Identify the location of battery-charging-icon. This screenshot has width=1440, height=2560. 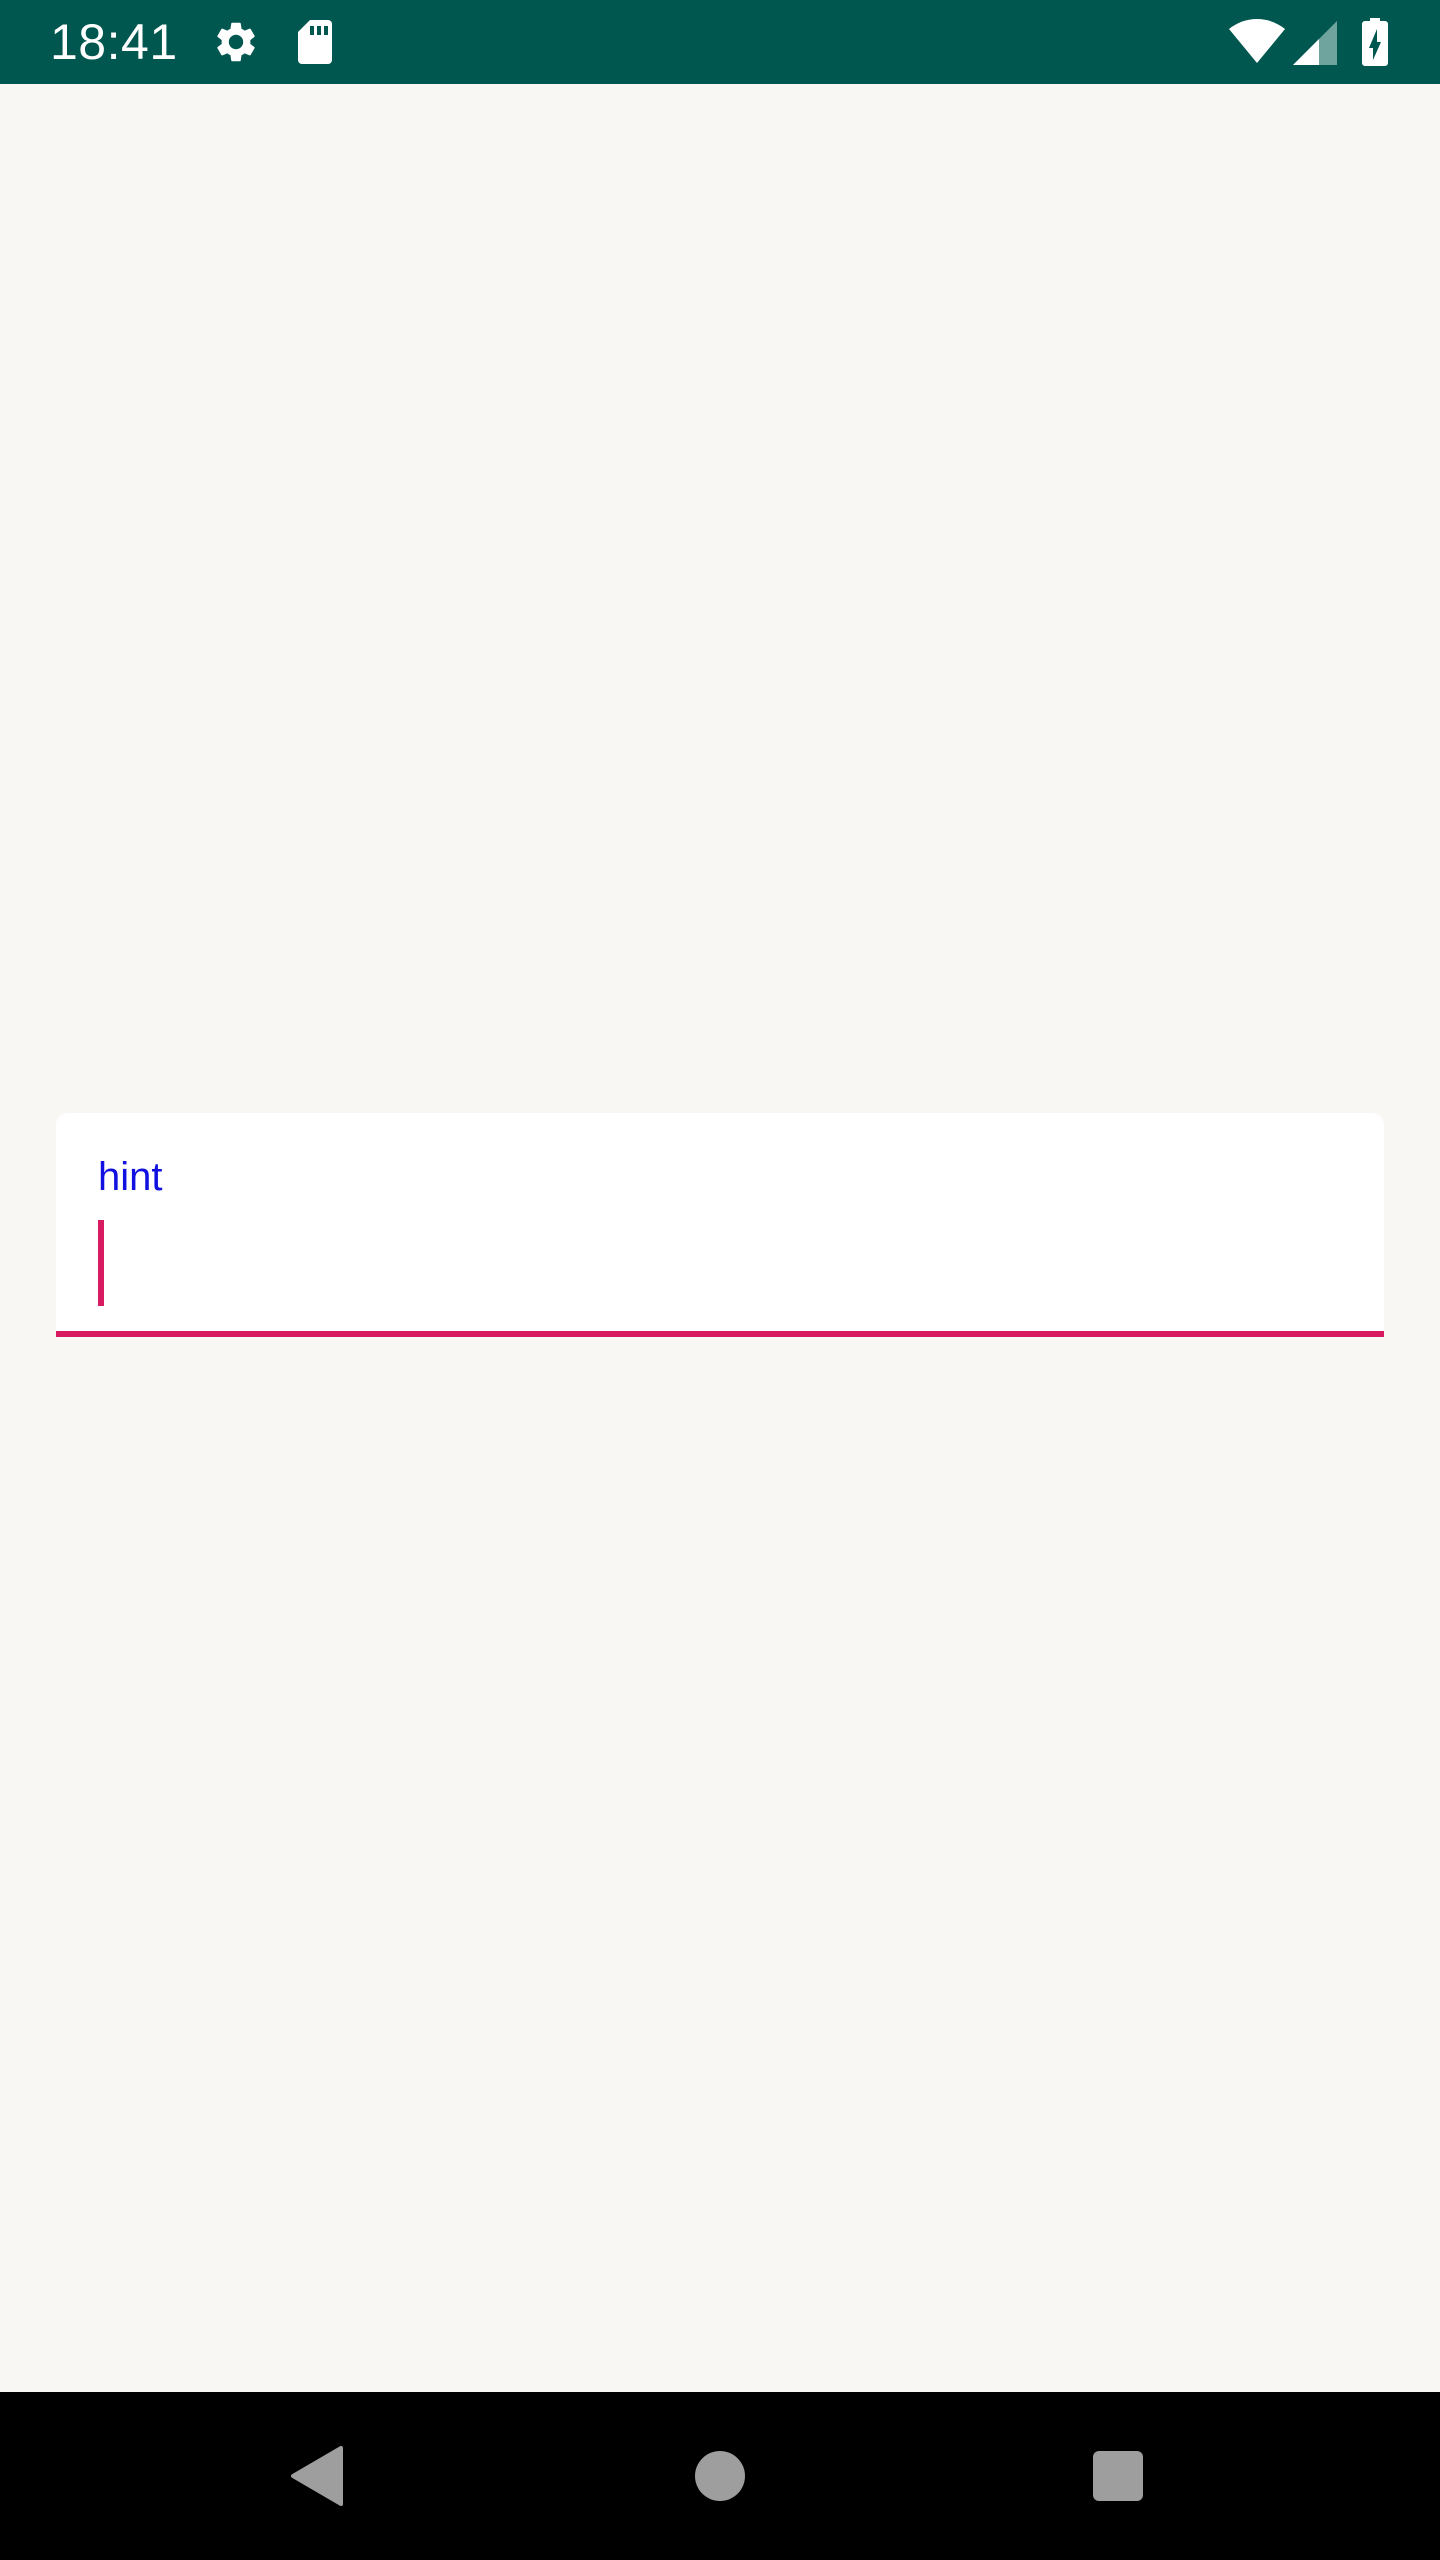
(1375, 42).